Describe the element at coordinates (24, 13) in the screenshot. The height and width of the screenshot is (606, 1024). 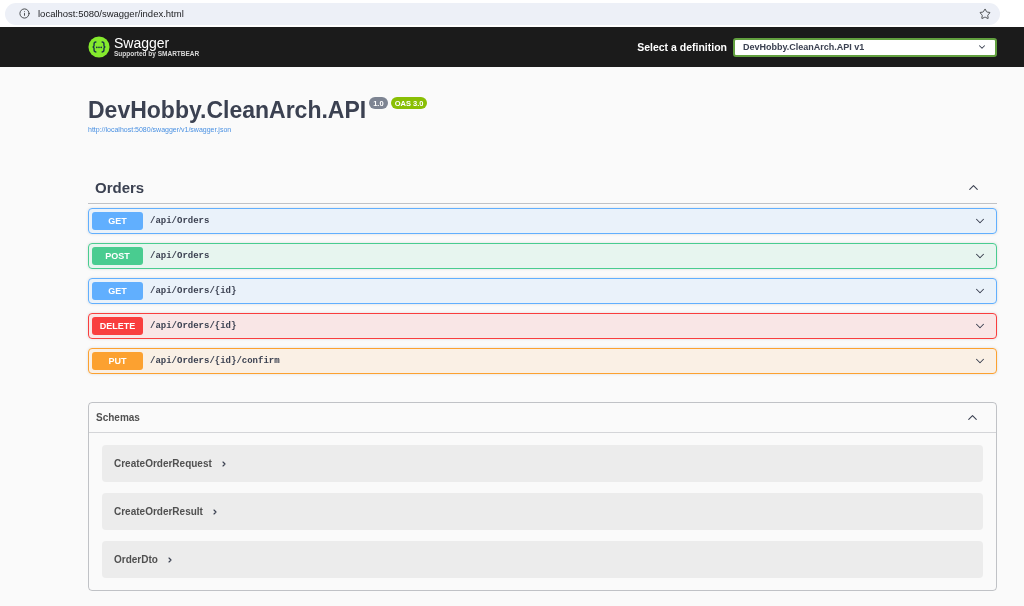
I see `info-icon` at that location.